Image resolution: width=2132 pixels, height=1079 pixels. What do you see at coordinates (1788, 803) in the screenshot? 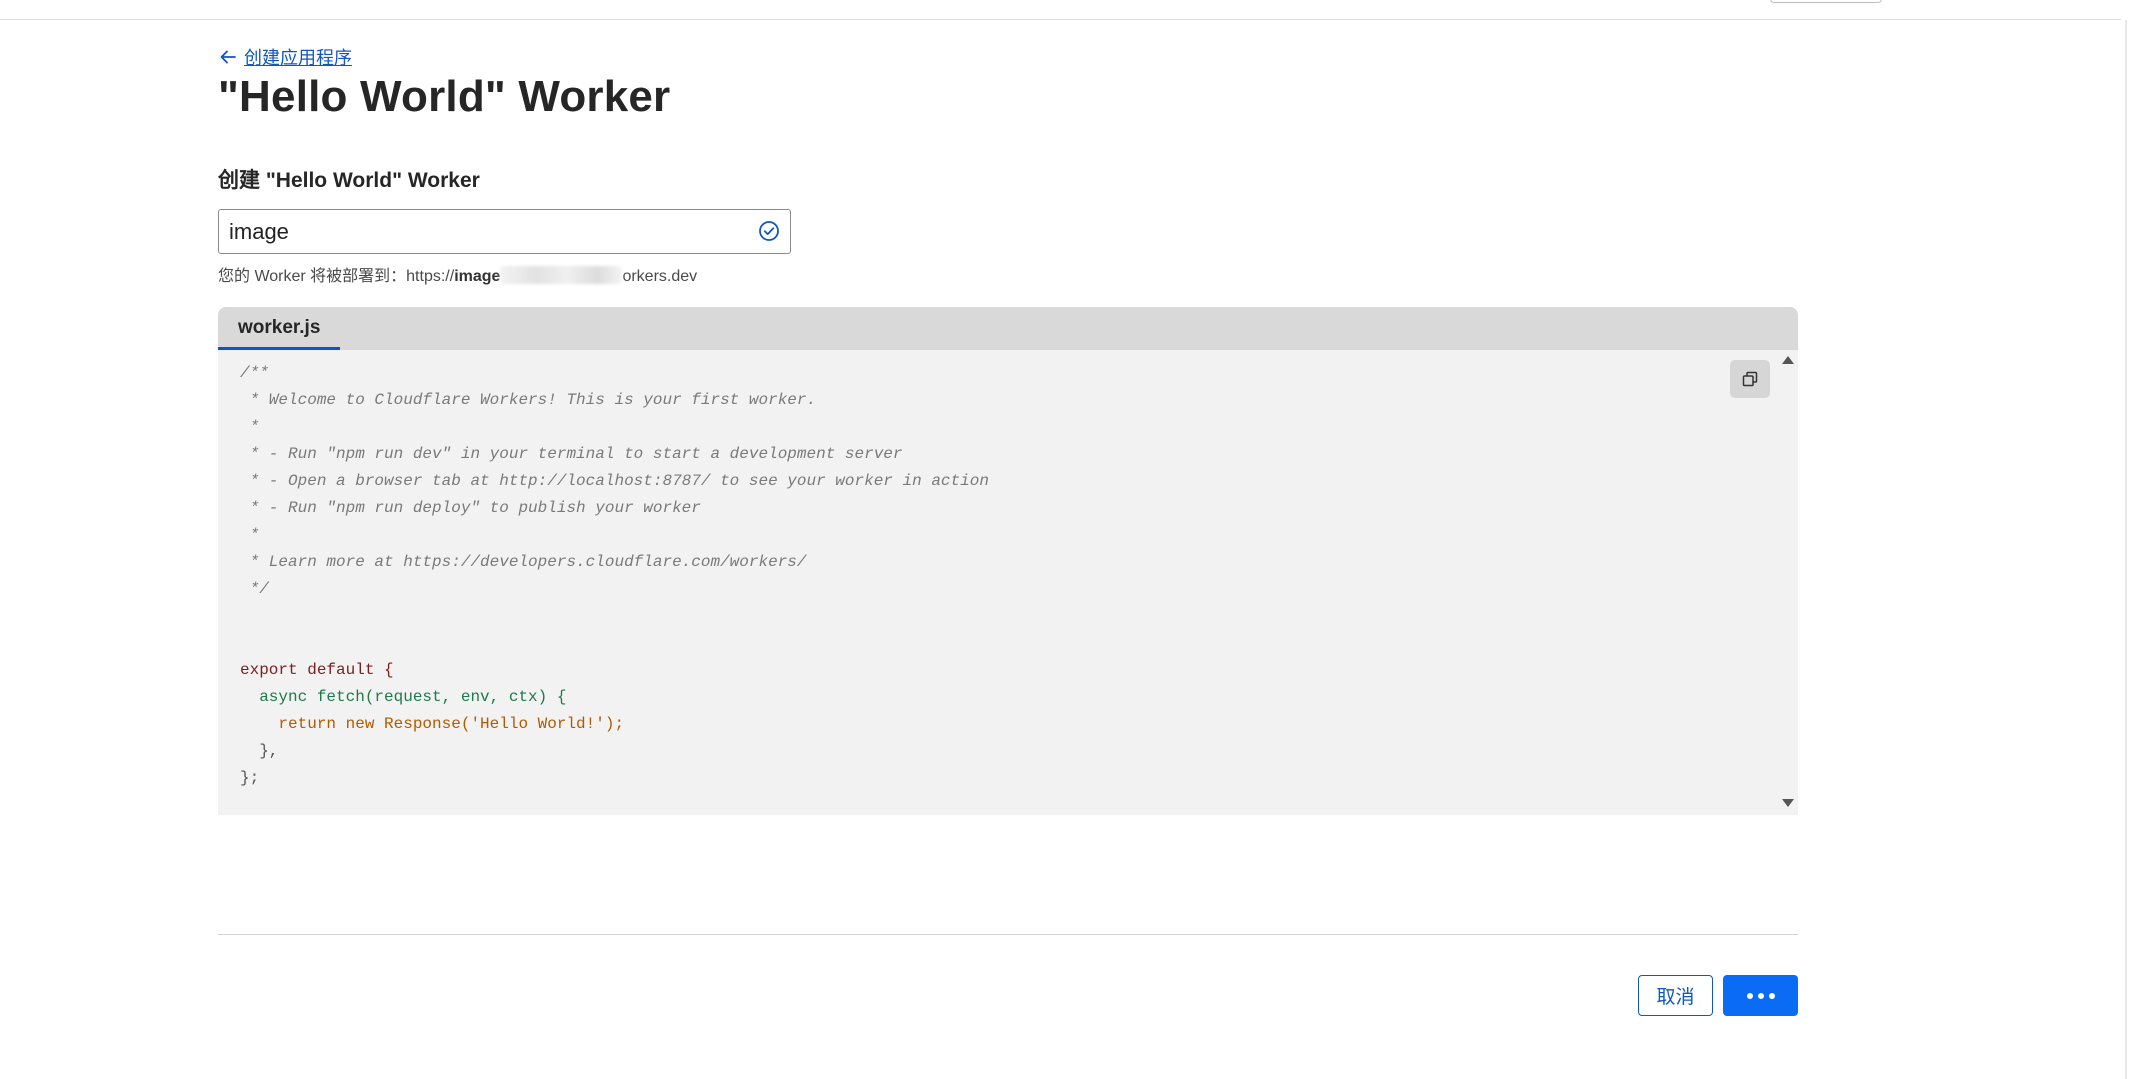
I see `scroll-down-arrow-icon` at bounding box center [1788, 803].